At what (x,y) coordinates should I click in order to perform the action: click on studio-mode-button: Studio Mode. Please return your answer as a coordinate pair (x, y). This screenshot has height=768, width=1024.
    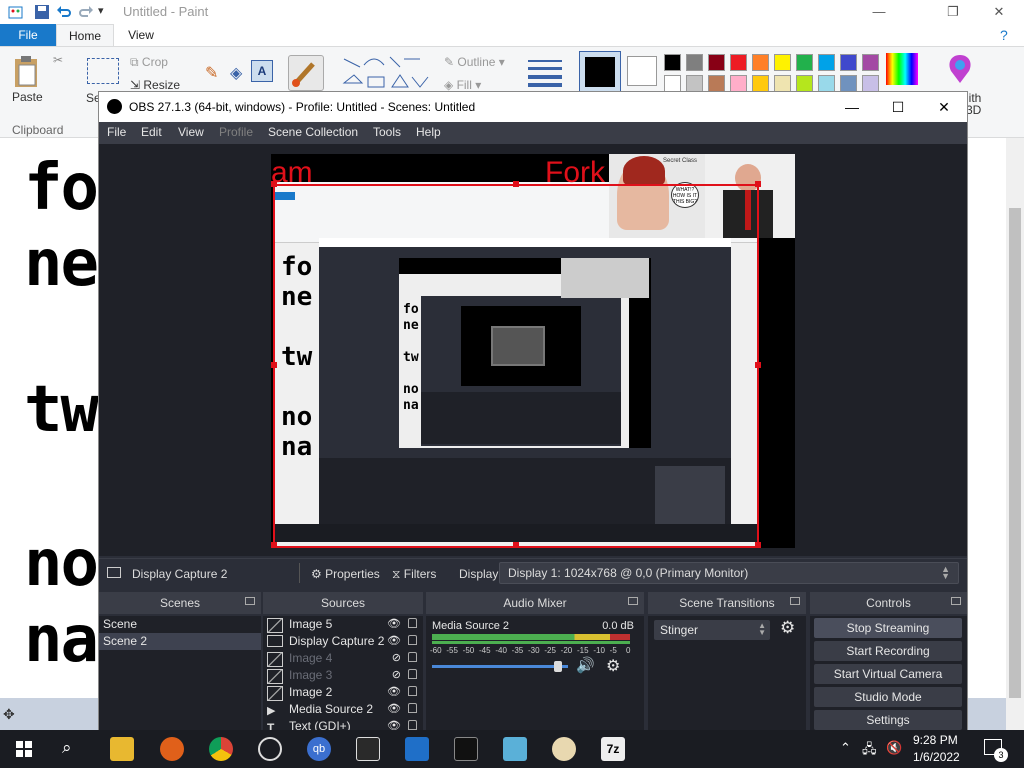
    Looking at the image, I should click on (888, 697).